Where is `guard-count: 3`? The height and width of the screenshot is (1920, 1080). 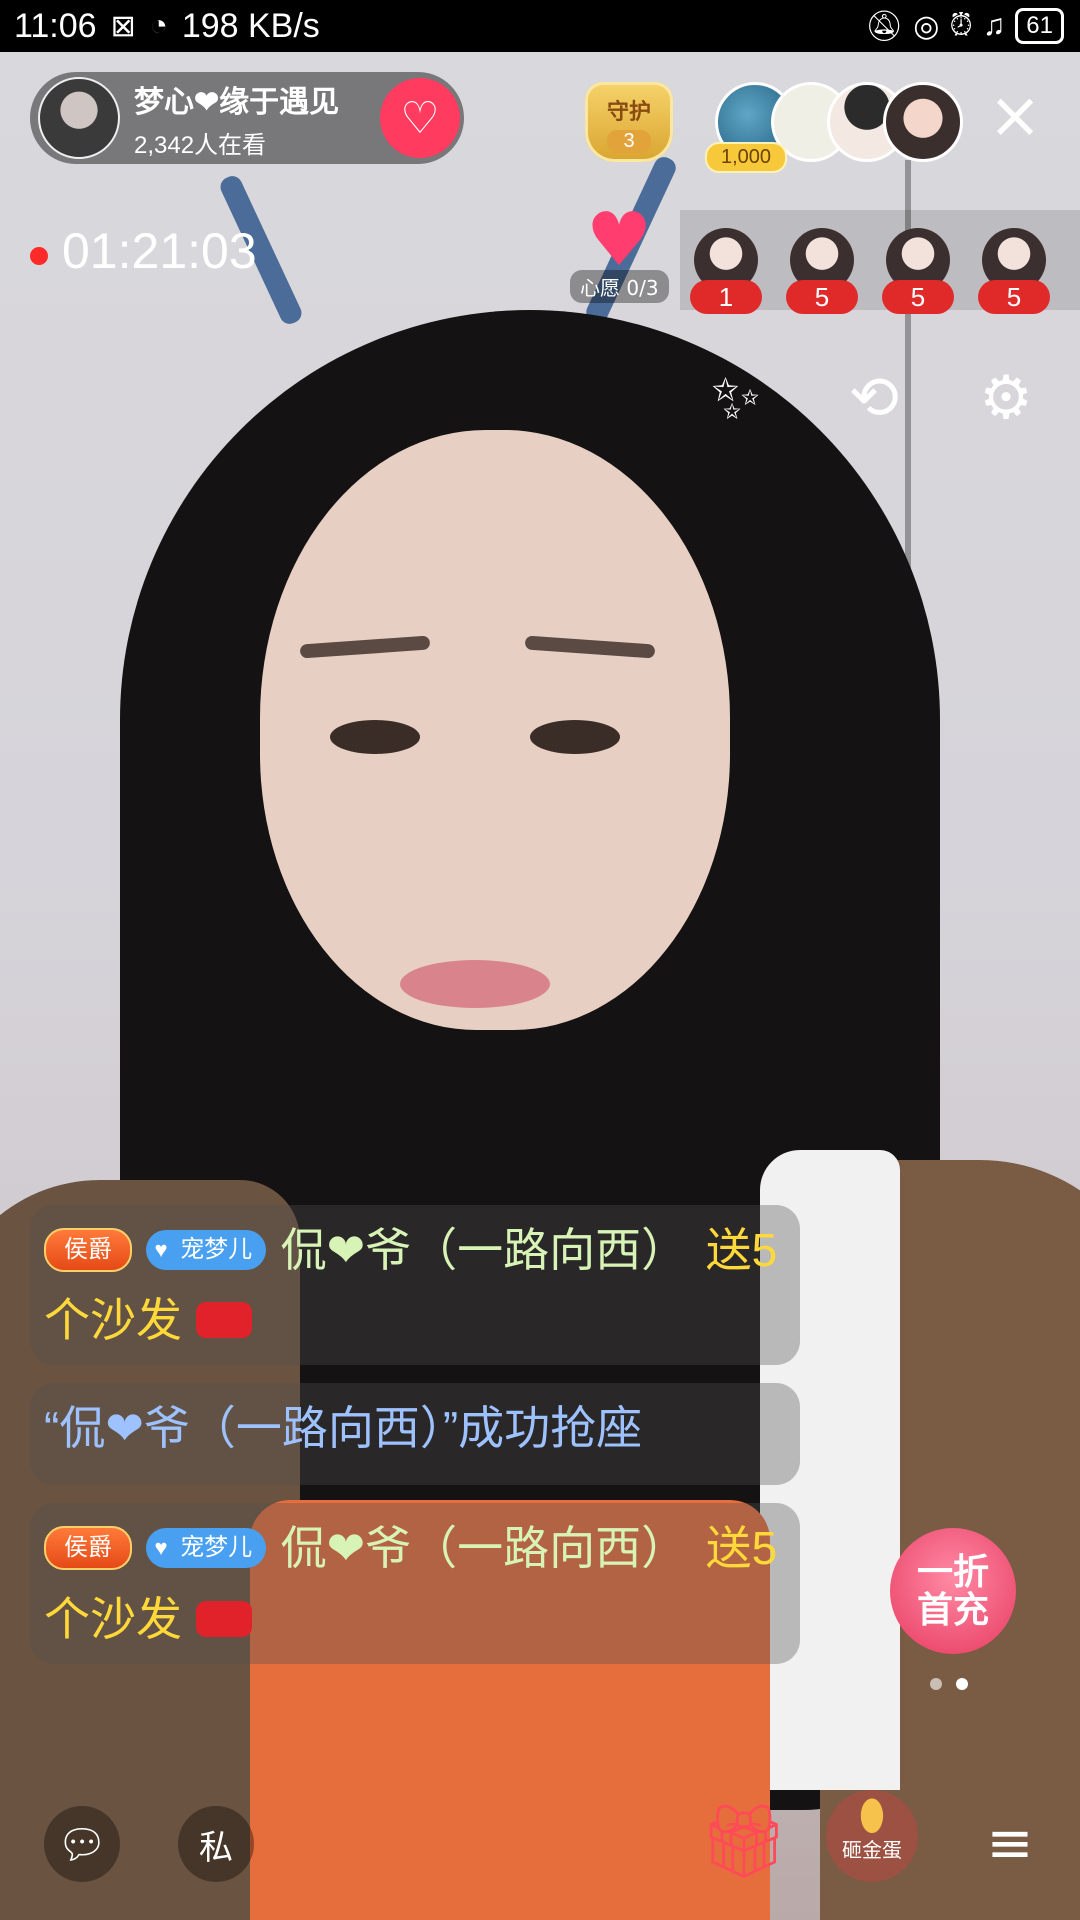 guard-count: 3 is located at coordinates (629, 141).